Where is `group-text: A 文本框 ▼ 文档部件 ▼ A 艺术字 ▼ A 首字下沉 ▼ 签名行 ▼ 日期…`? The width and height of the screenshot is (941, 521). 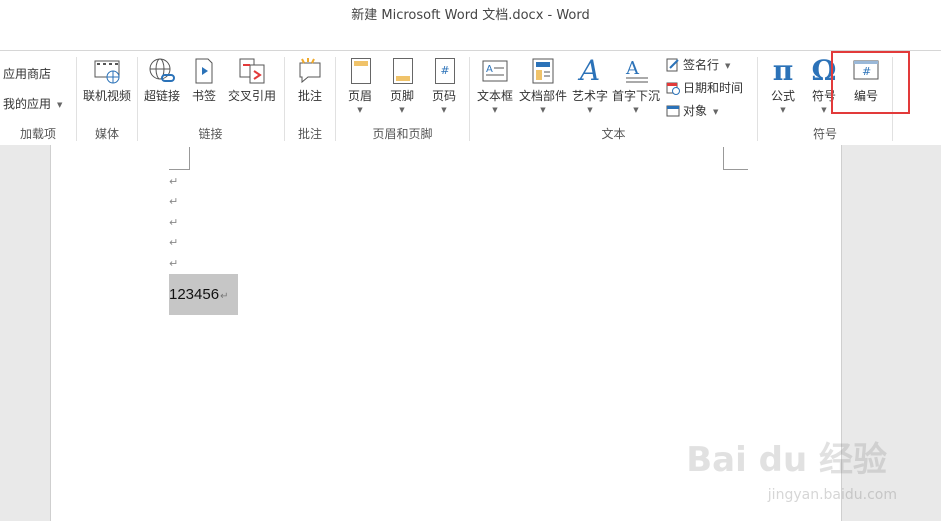 group-text: A 文本框 ▼ 文档部件 ▼ A 艺术字 ▼ A 首字下沉 ▼ 签名行 ▼ 日期… is located at coordinates (613, 98).